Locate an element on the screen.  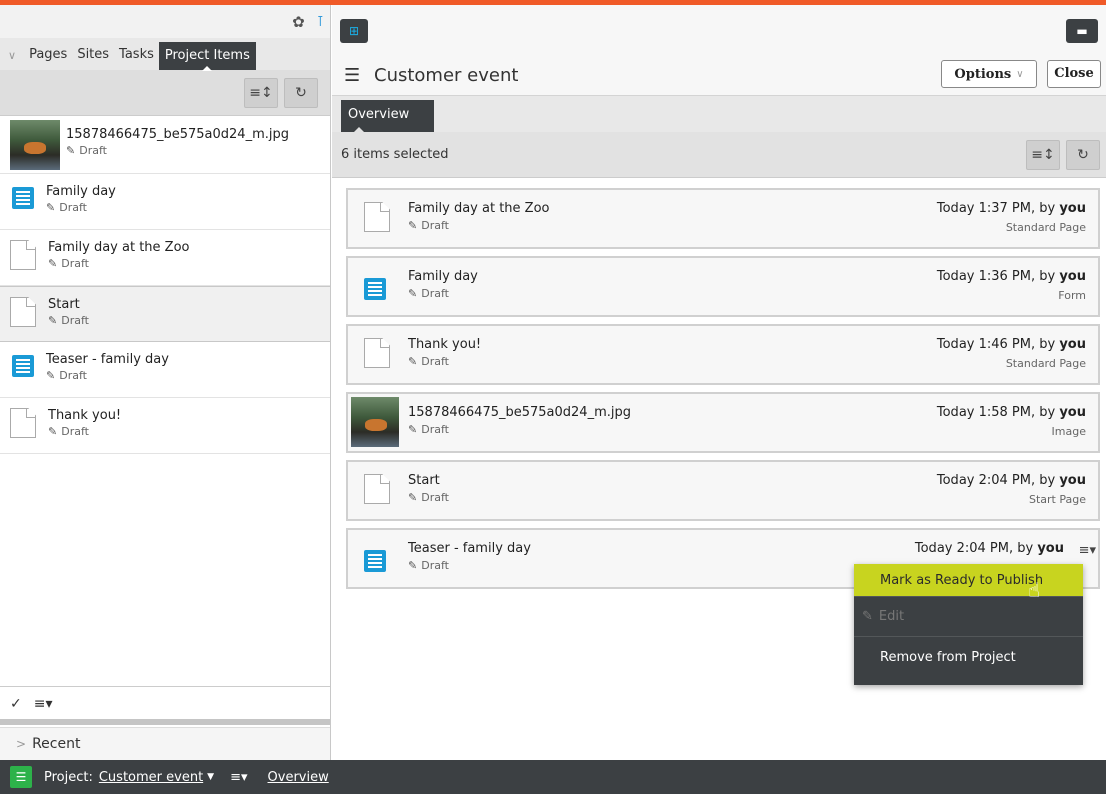
chevron-right-icon: > is located at coordinates (21, 744).